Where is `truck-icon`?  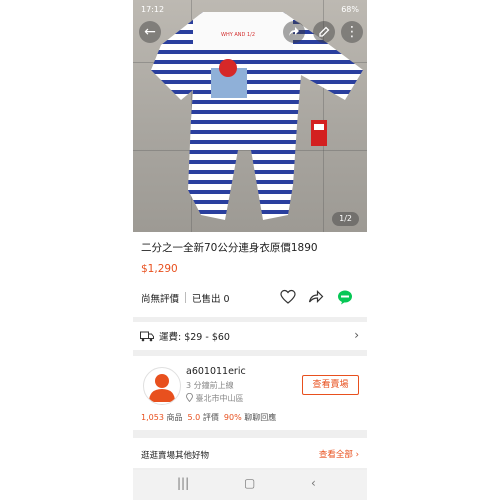 truck-icon is located at coordinates (147, 336).